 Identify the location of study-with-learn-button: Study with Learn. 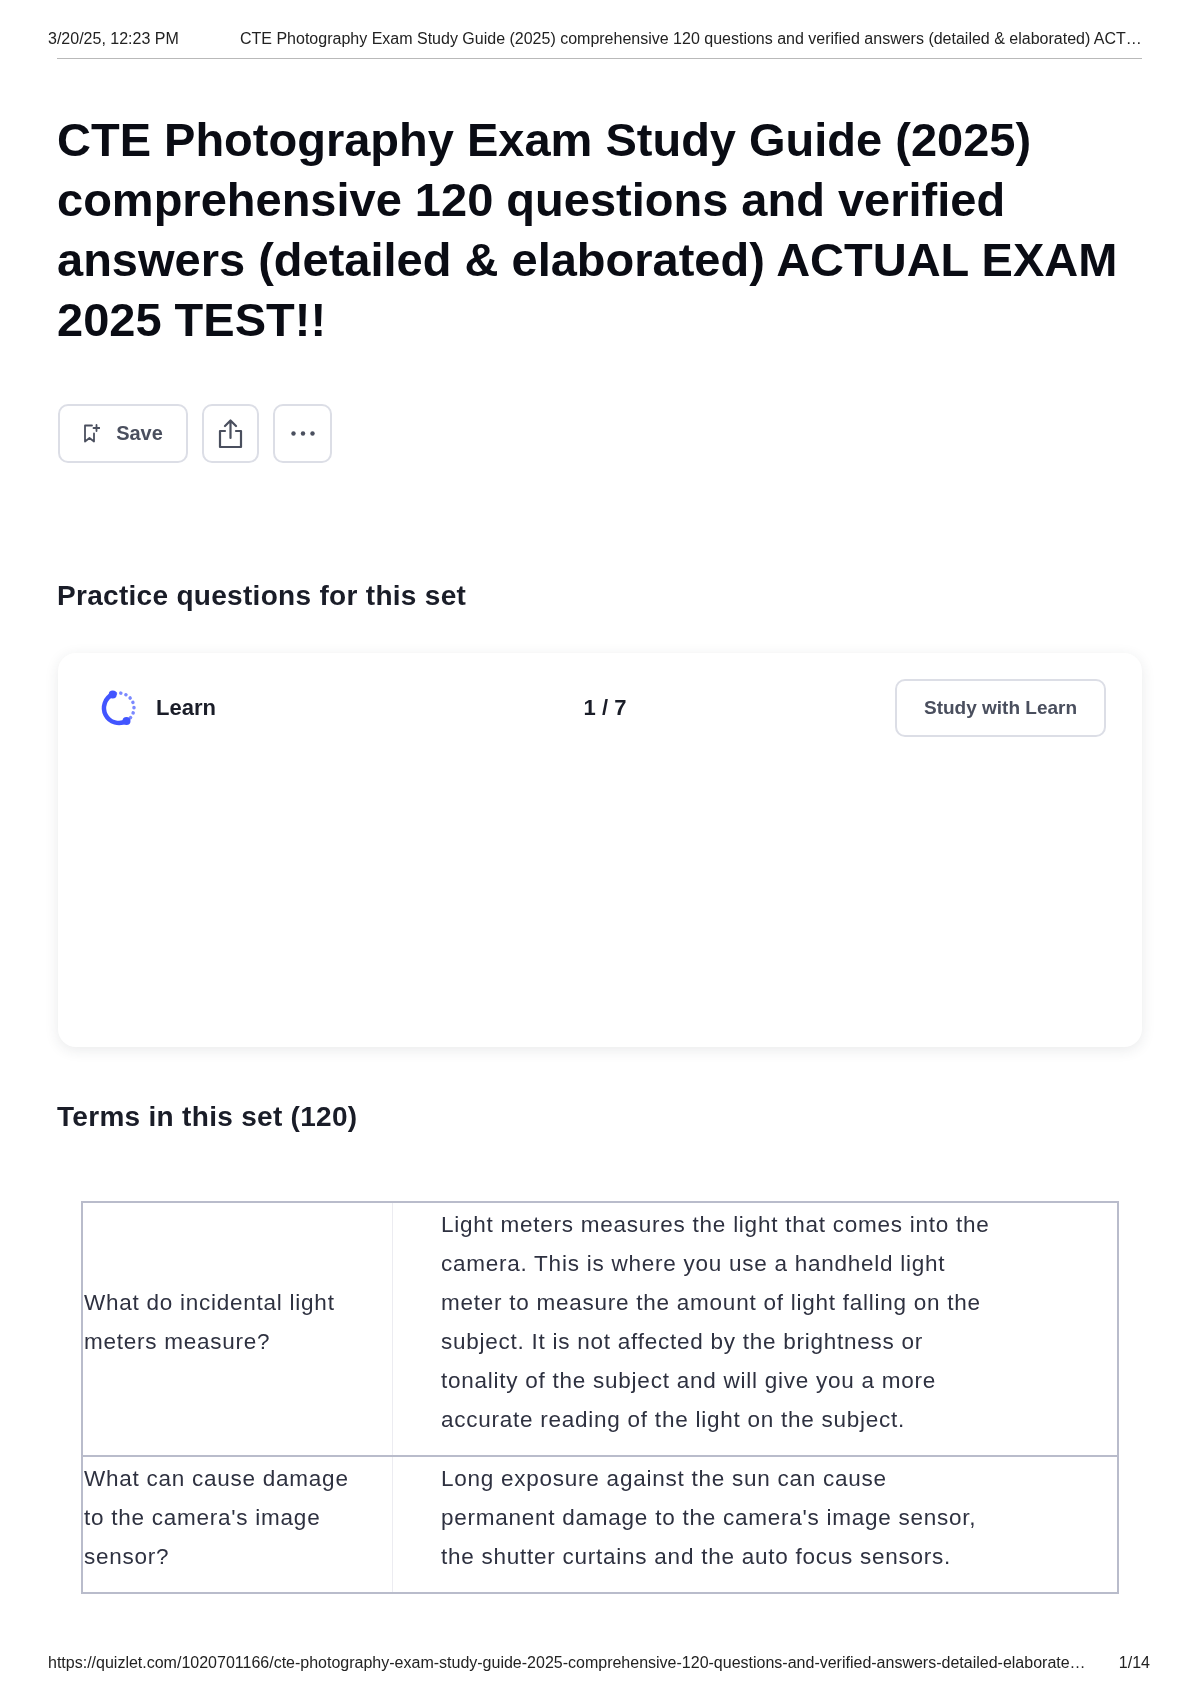
(1000, 708).